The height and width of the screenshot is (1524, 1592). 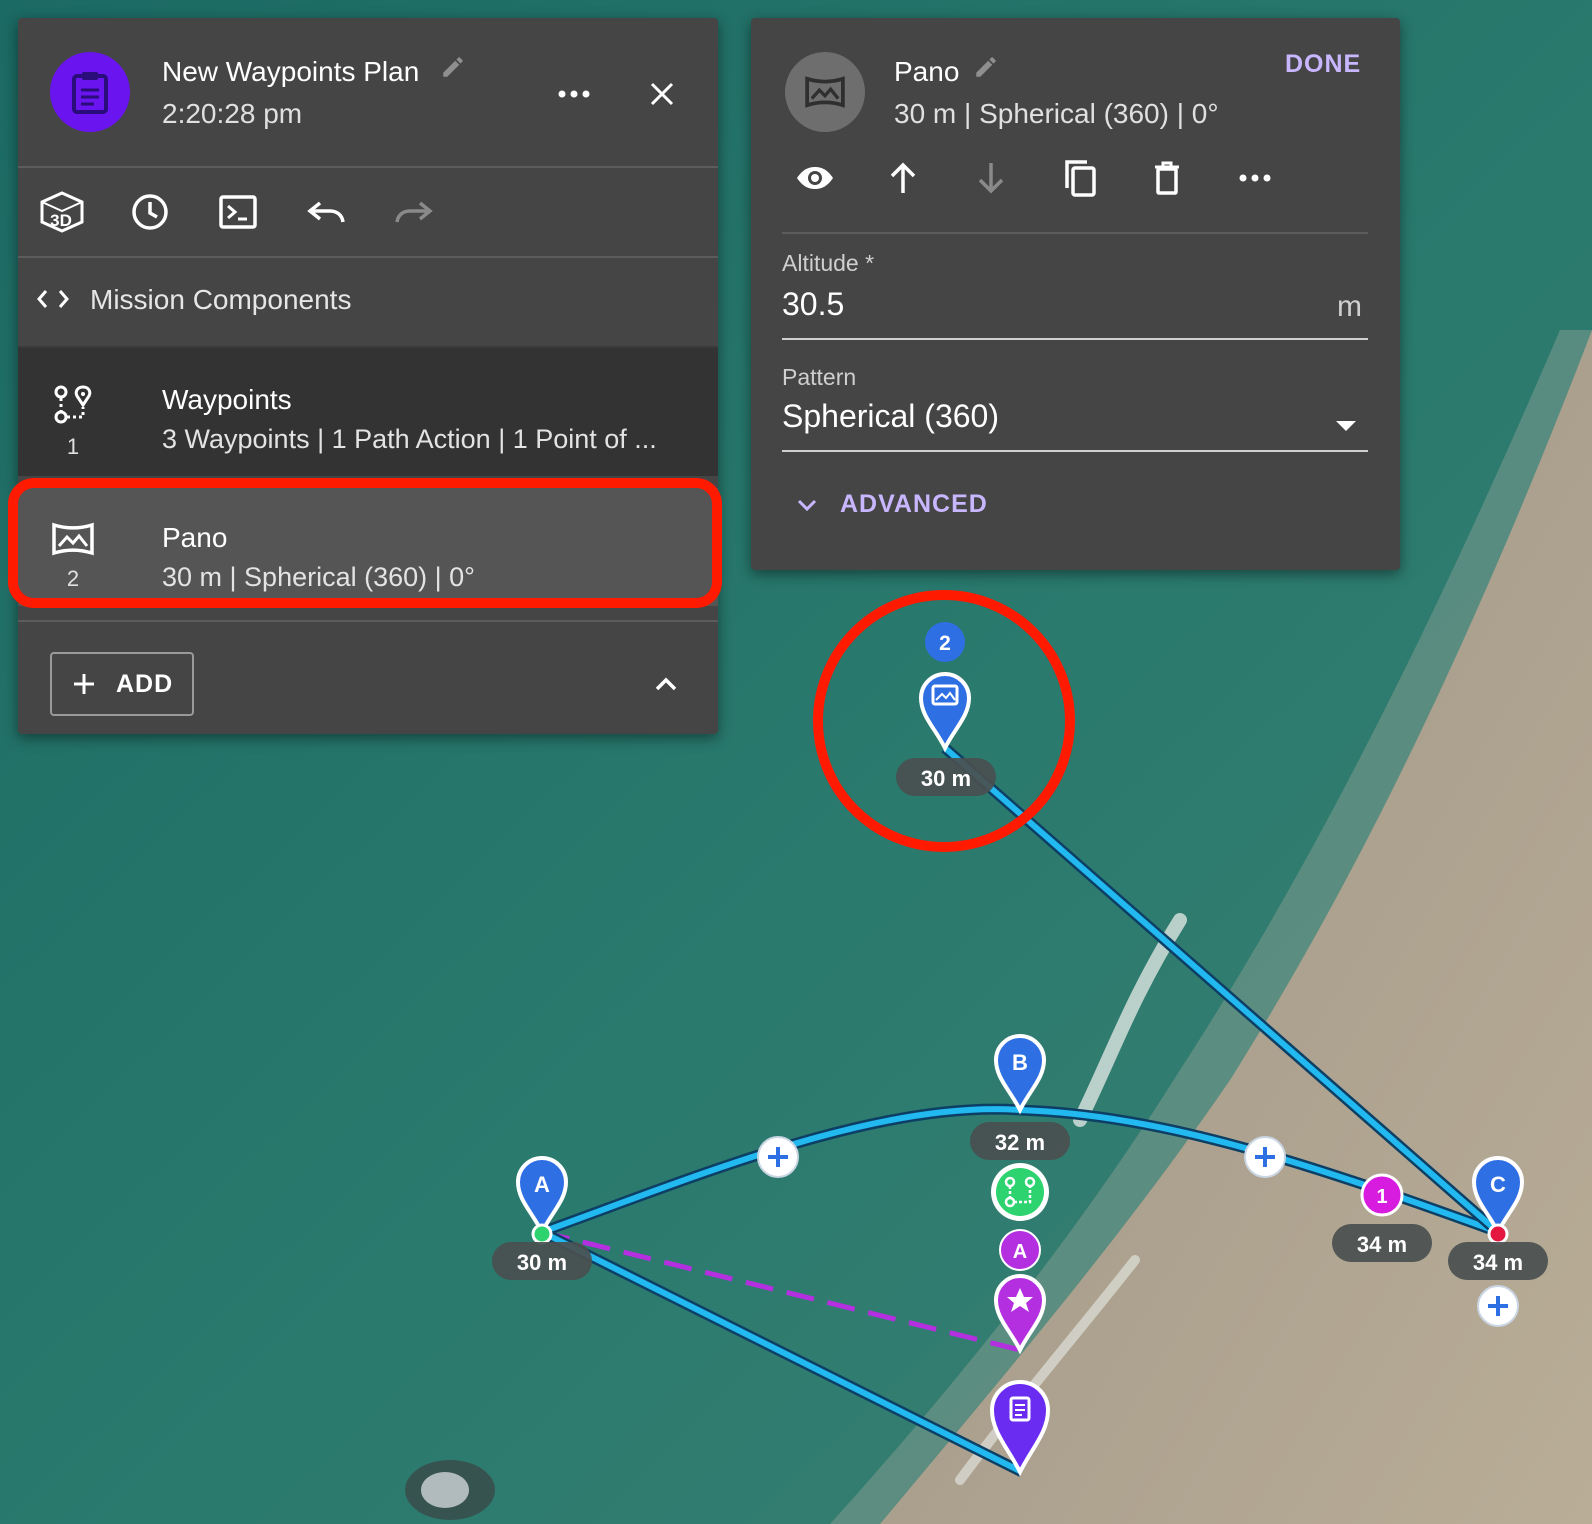 I want to click on advanced-toggle: ADVANCED, so click(x=912, y=506).